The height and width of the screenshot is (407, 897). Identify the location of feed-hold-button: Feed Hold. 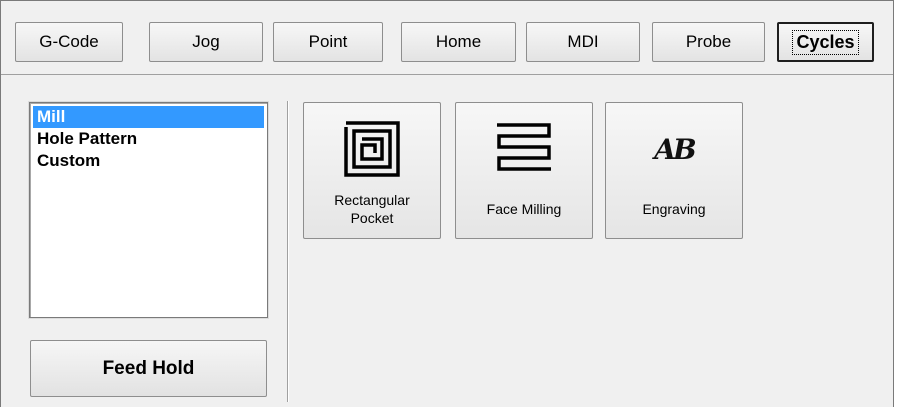
(148, 368).